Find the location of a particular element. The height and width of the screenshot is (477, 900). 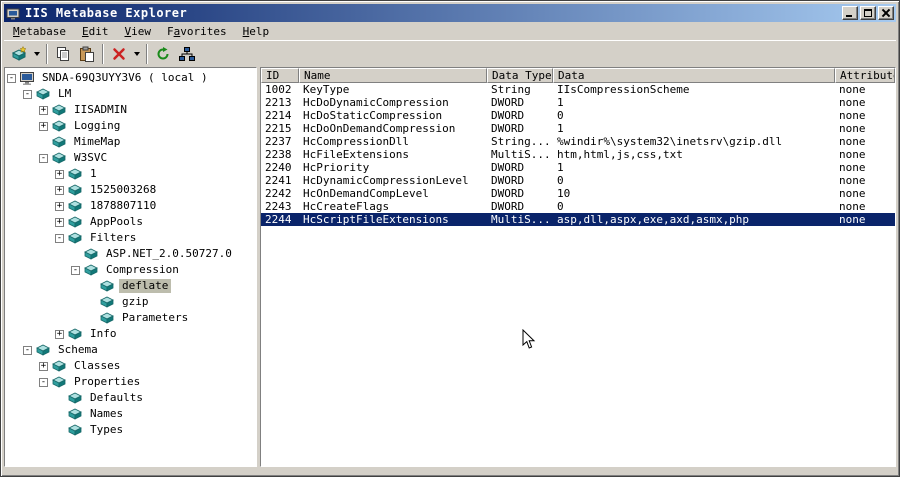

dropdown-arrow-icon is located at coordinates (137, 54).